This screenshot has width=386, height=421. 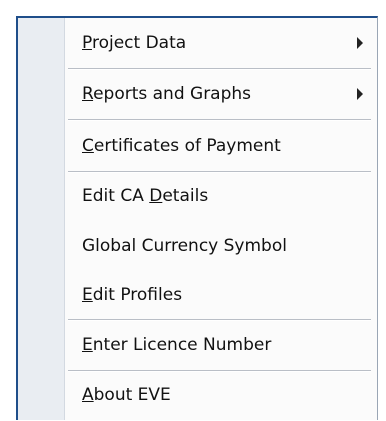 What do you see at coordinates (220, 295) in the screenshot?
I see `menu-item-edit-profiles: Edit Profiles` at bounding box center [220, 295].